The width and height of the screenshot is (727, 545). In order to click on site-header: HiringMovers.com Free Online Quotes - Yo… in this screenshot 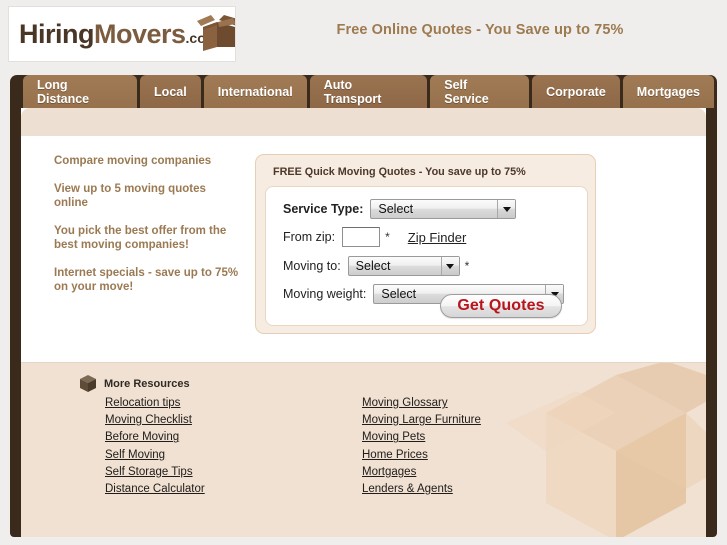, I will do `click(363, 37)`.